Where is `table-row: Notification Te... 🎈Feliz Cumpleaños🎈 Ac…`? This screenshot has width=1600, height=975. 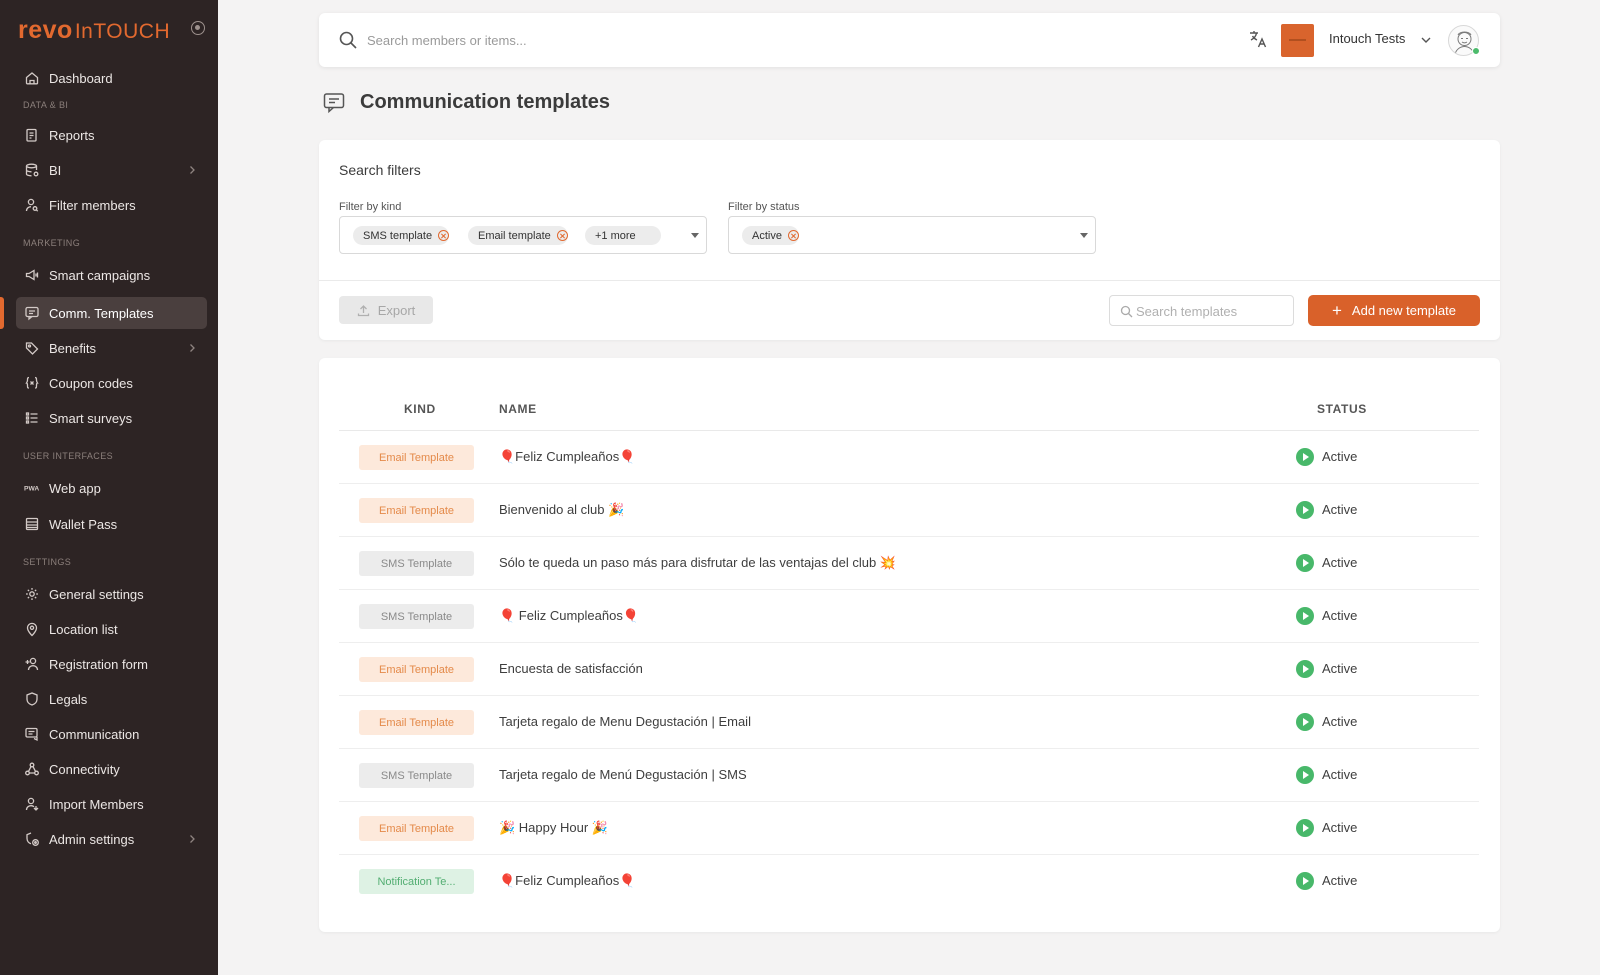 table-row: Notification Te... 🎈Feliz Cumpleaños🎈 Ac… is located at coordinates (909, 881).